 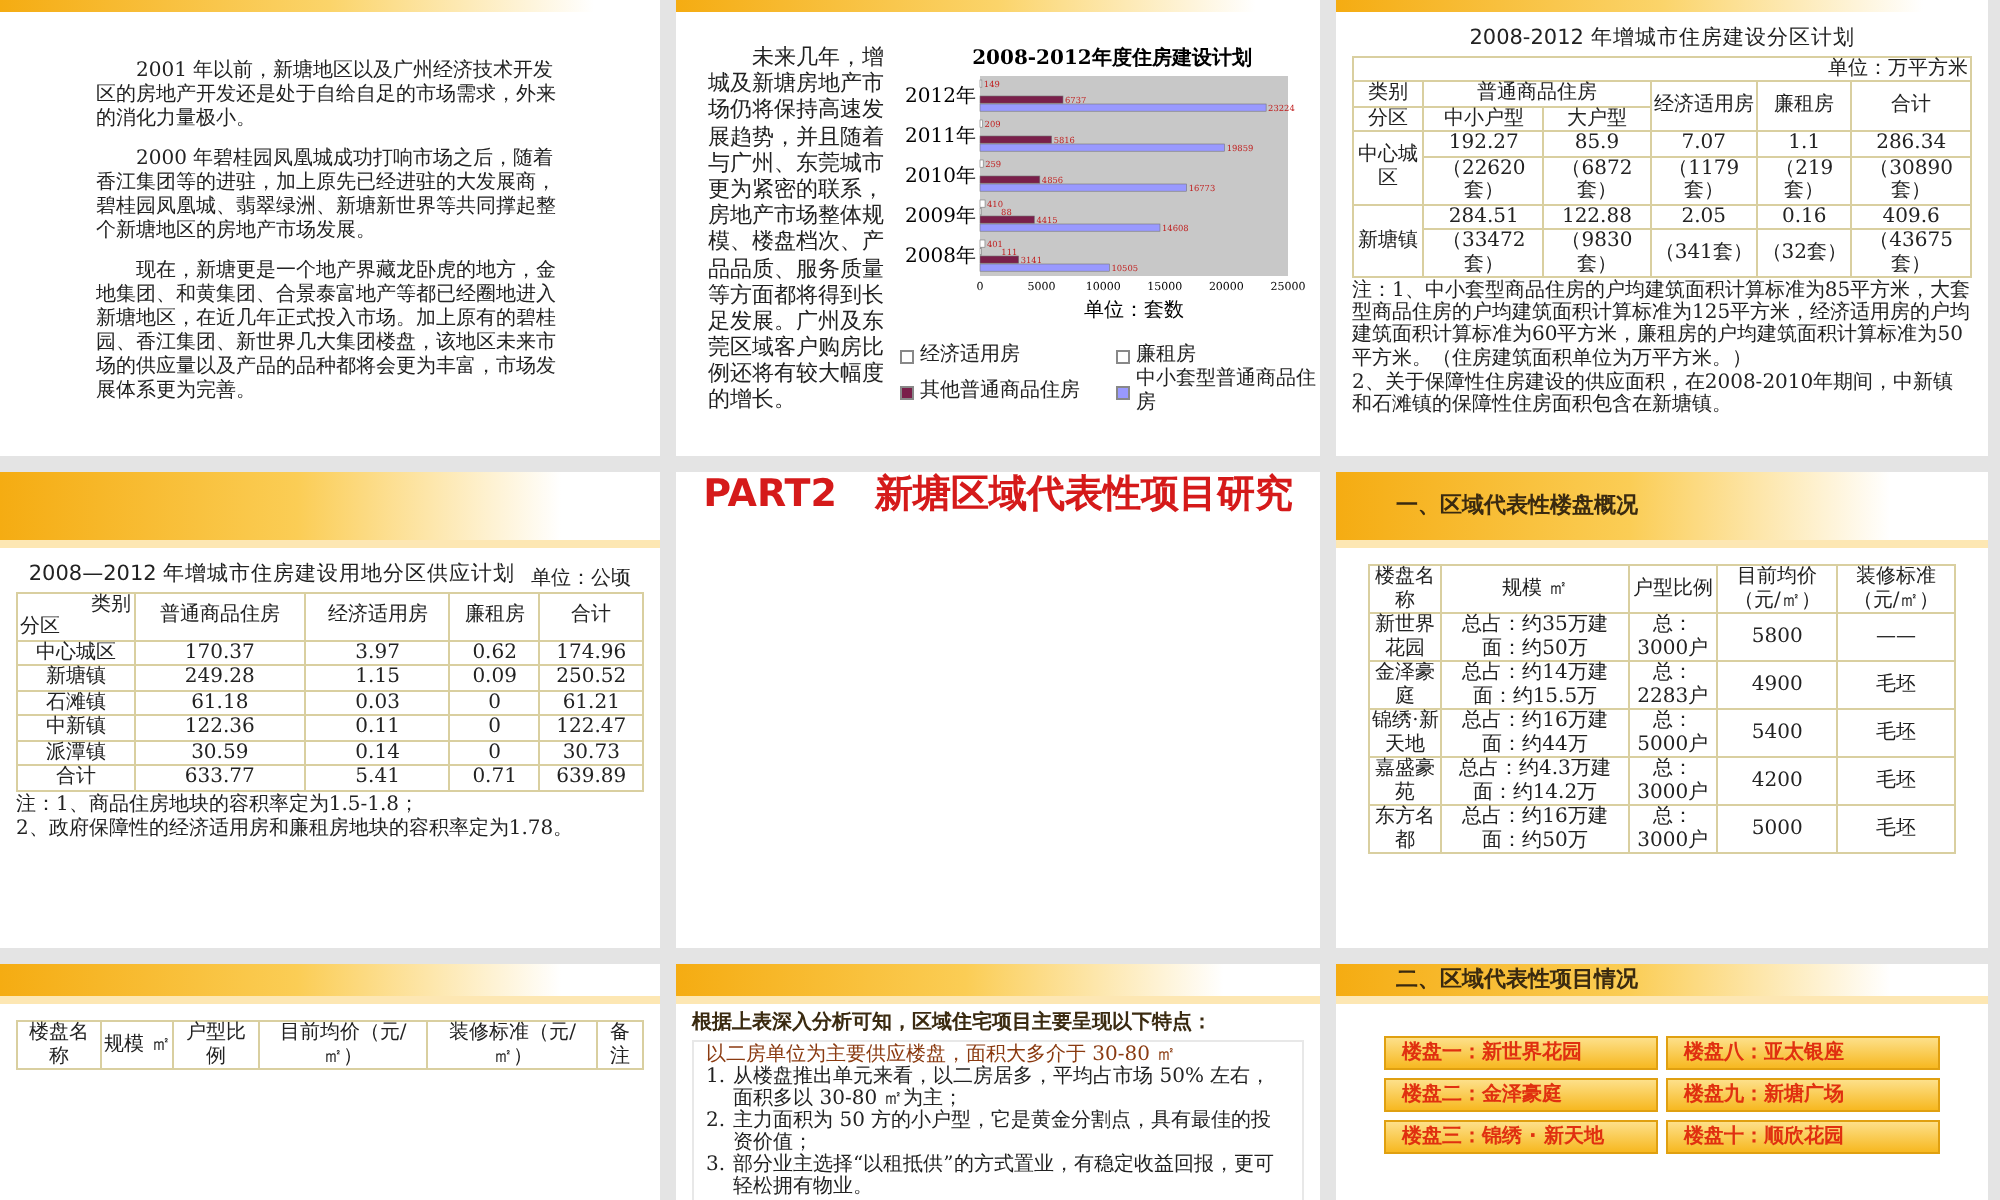 I want to click on table-cell: （30890套）, so click(x=1911, y=180).